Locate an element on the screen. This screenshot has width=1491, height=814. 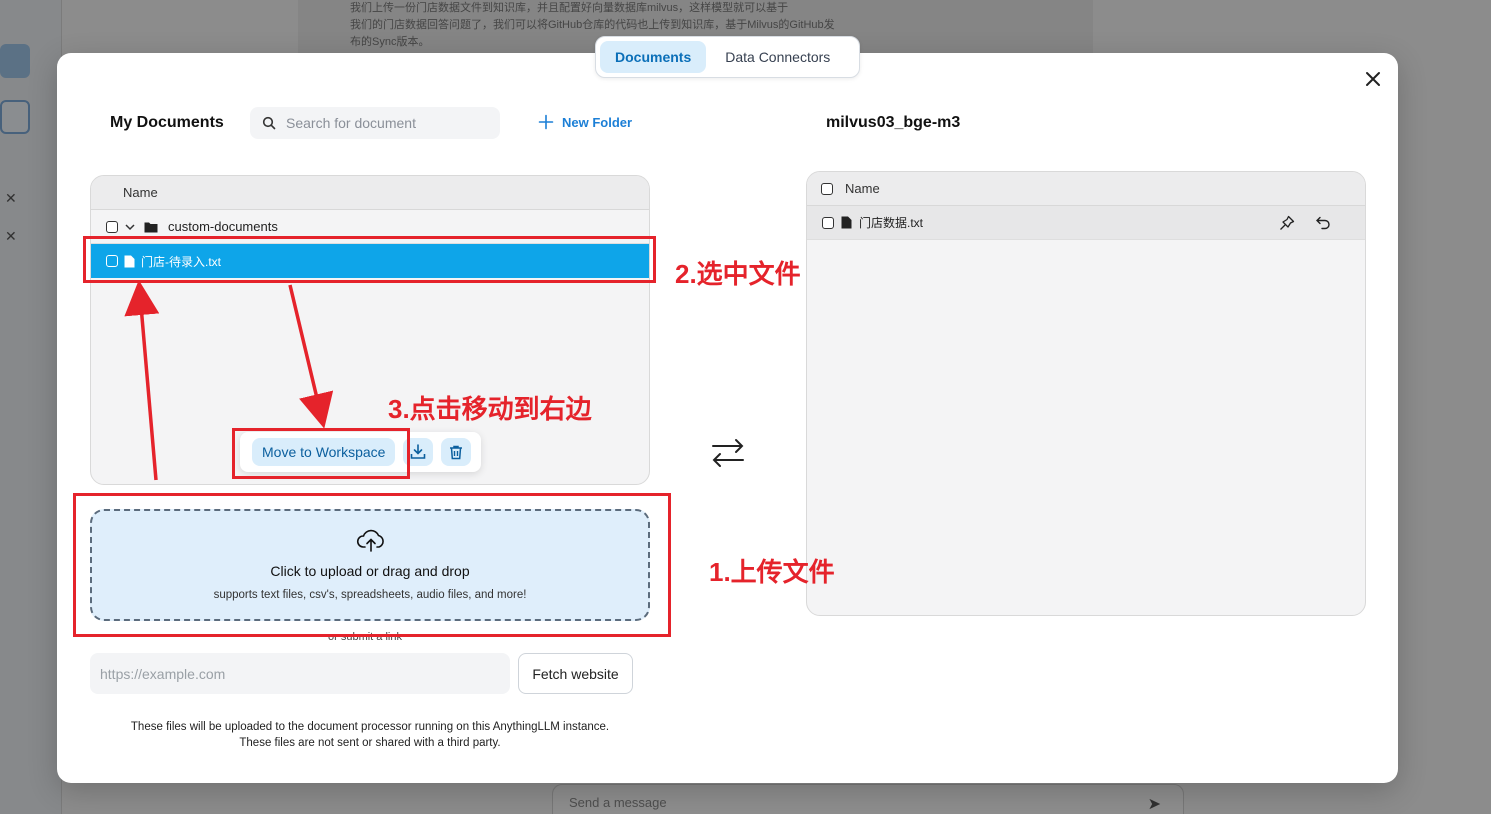
annotation-box-file is located at coordinates (369, 259).